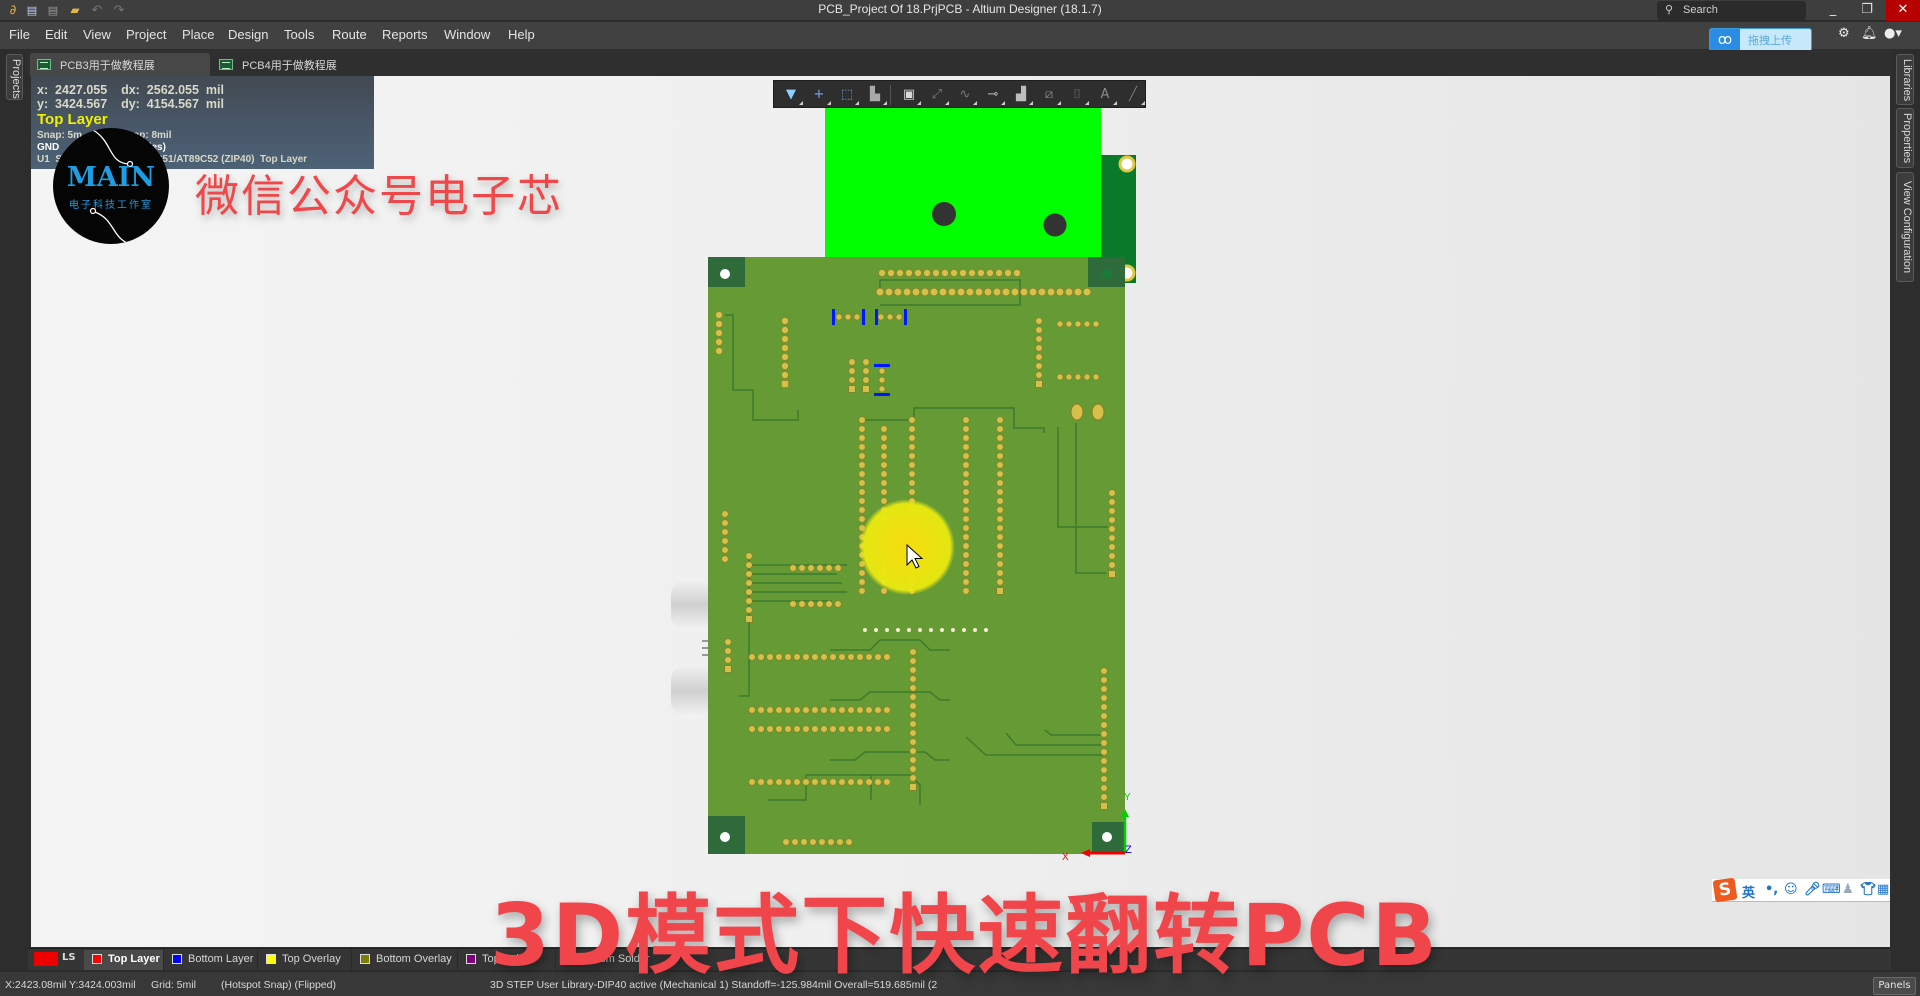 This screenshot has height=996, width=1920. Describe the element at coordinates (847, 95) in the screenshot. I see `select-rect-icon: ⬚` at that location.